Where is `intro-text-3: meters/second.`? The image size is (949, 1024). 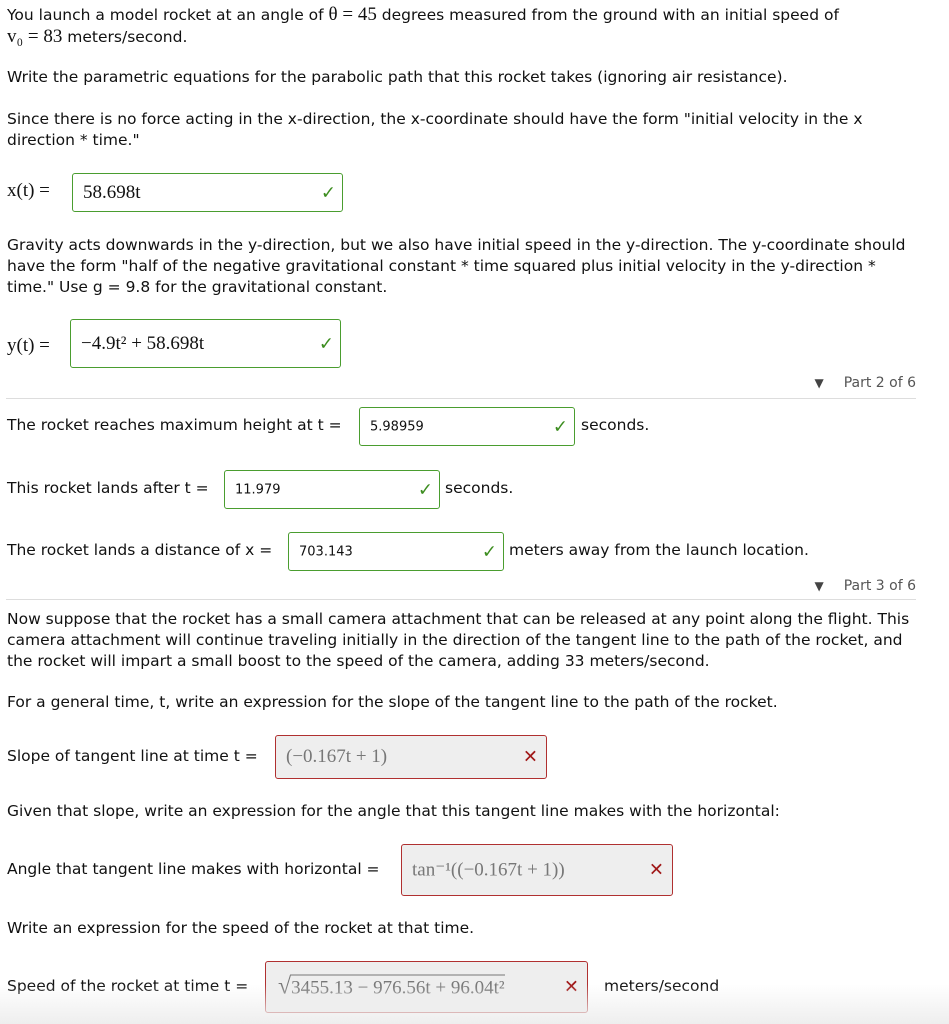
intro-text-3: meters/second. is located at coordinates (125, 37).